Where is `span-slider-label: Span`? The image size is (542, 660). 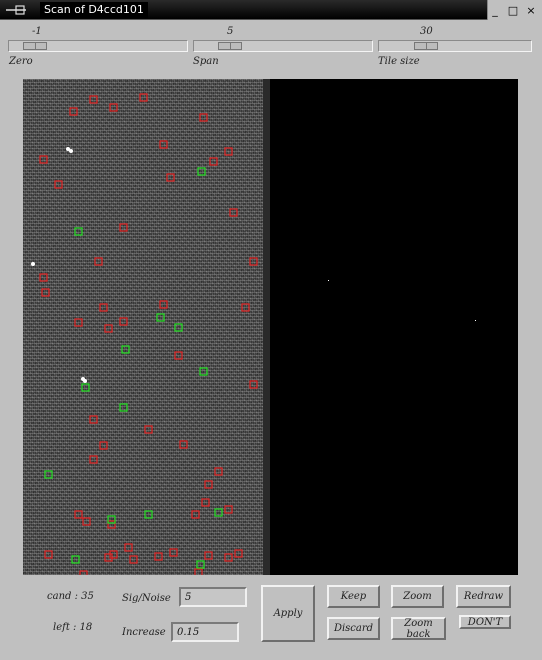 span-slider-label: Span is located at coordinates (206, 61).